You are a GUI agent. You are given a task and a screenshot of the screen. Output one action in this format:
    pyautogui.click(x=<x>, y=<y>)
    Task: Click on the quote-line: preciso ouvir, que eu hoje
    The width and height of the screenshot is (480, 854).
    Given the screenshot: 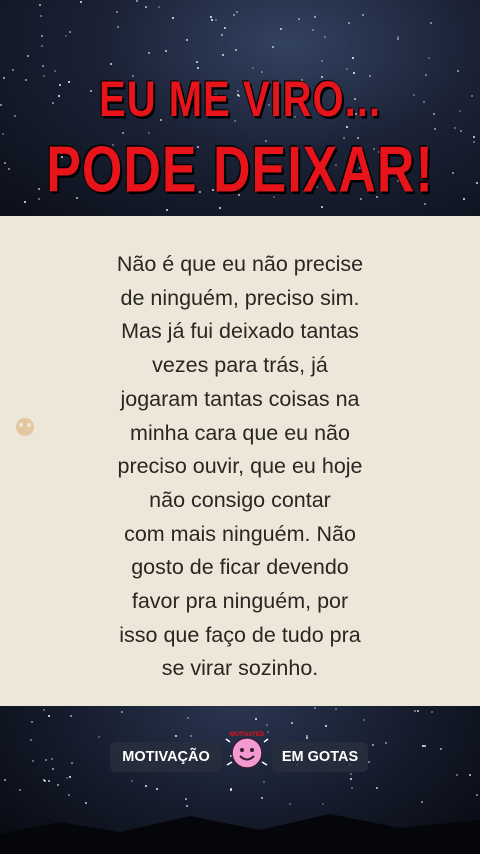 What is the action you would take?
    pyautogui.click(x=240, y=466)
    